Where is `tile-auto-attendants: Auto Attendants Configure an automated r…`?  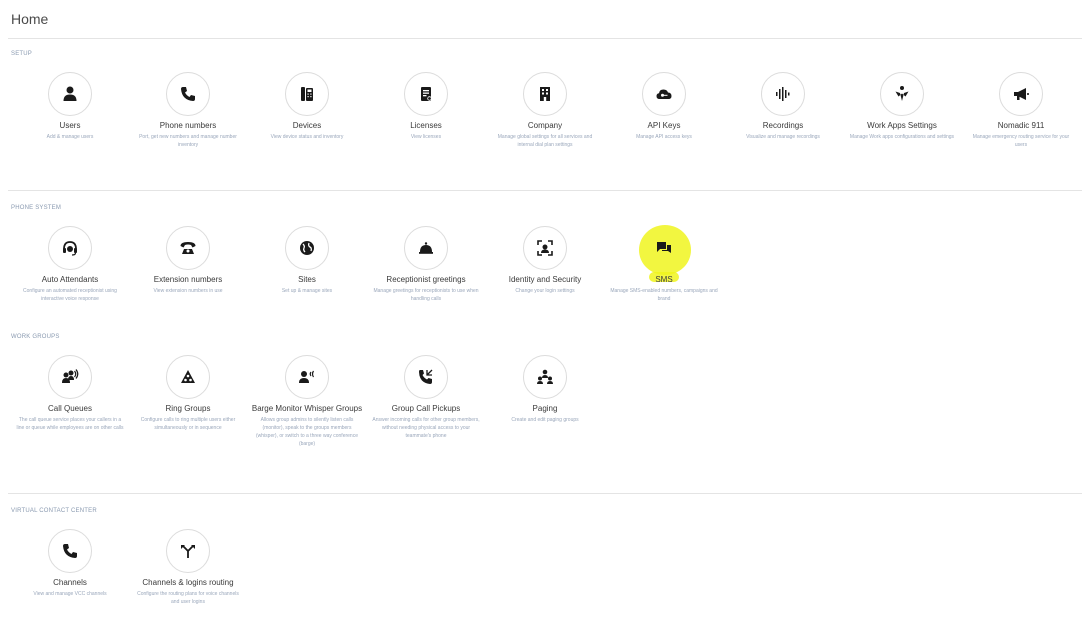
tile-auto-attendants: Auto Attendants Configure an automated r… is located at coordinates (70, 264).